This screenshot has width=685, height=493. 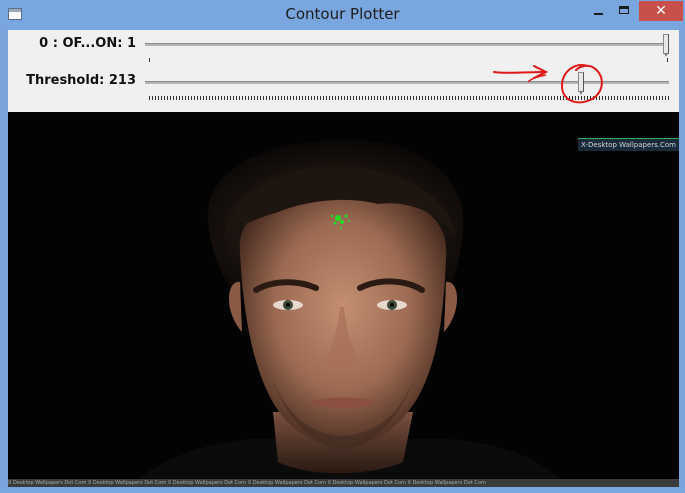 What do you see at coordinates (628, 144) in the screenshot?
I see `watermark-label: X-Desktop Wallpapers.Com` at bounding box center [628, 144].